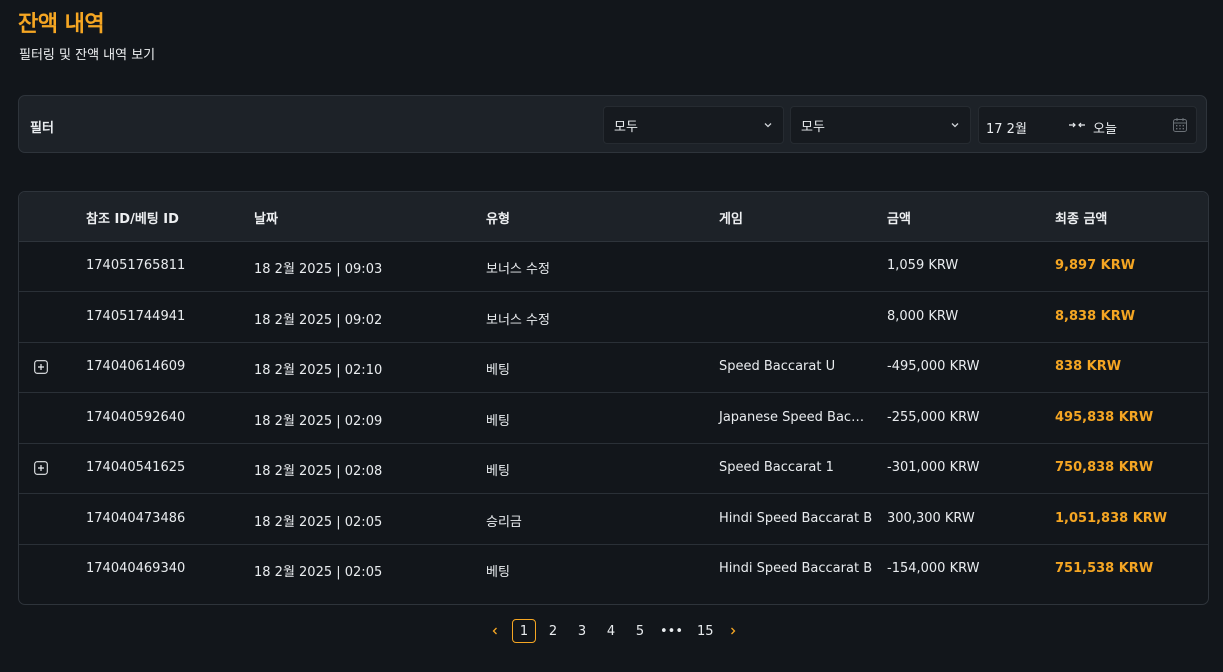 This screenshot has width=1223, height=672. I want to click on page-button: 15, so click(705, 631).